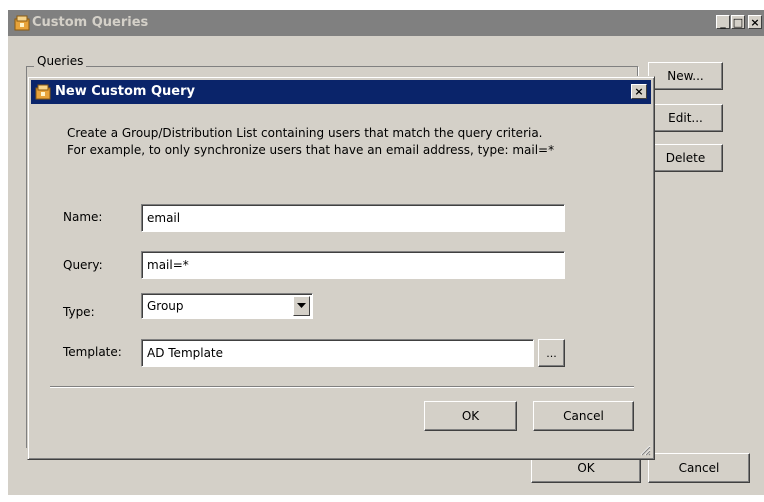 This screenshot has width=764, height=502. What do you see at coordinates (342, 387) in the screenshot?
I see `dialog-separator` at bounding box center [342, 387].